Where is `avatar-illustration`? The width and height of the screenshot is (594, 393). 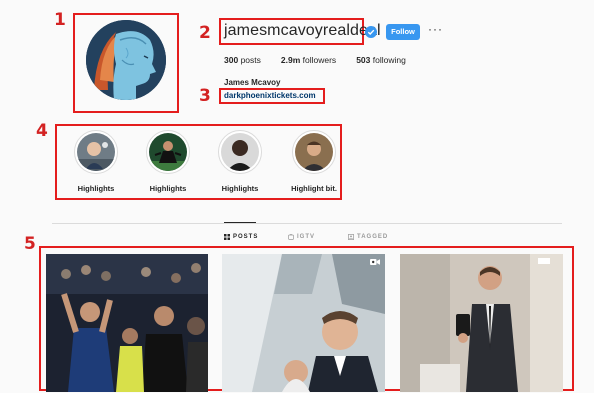
avatar-illustration is located at coordinates (126, 60).